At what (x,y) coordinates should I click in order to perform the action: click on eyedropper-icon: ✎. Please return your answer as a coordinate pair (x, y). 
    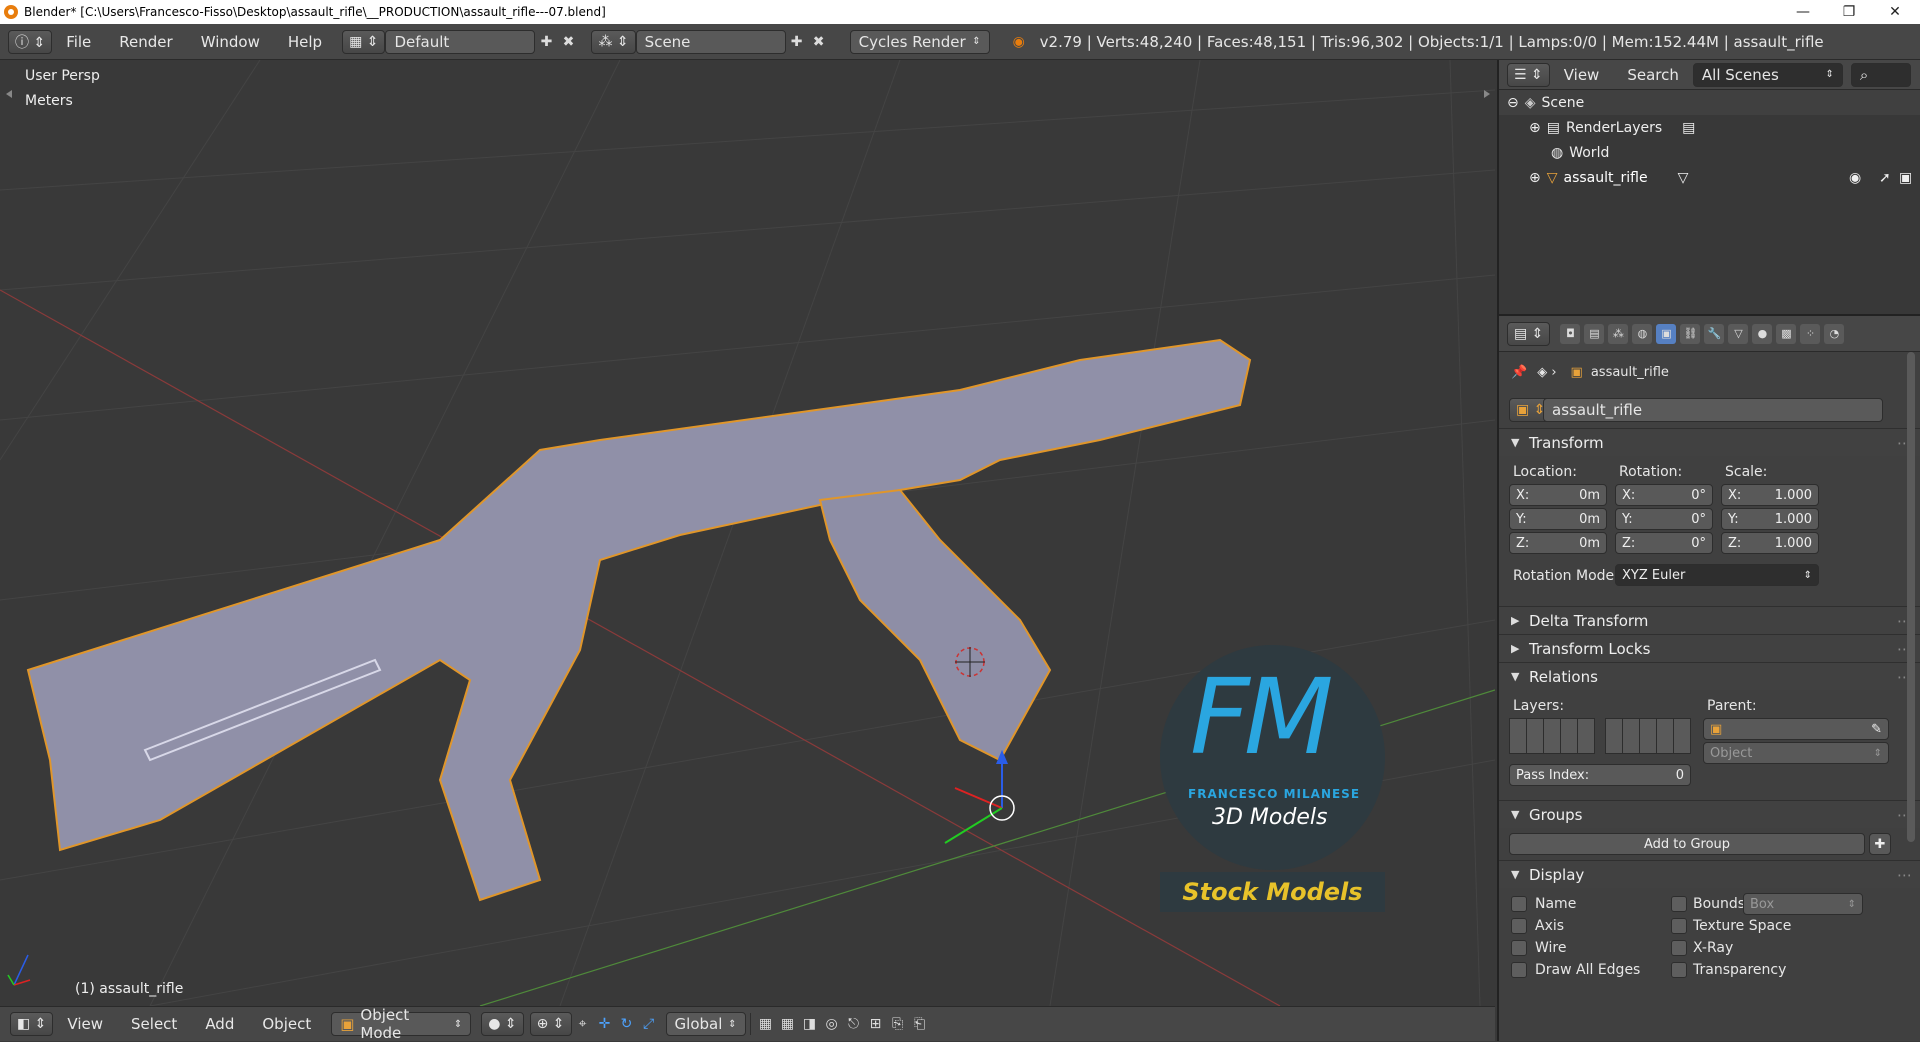
    Looking at the image, I should click on (1876, 729).